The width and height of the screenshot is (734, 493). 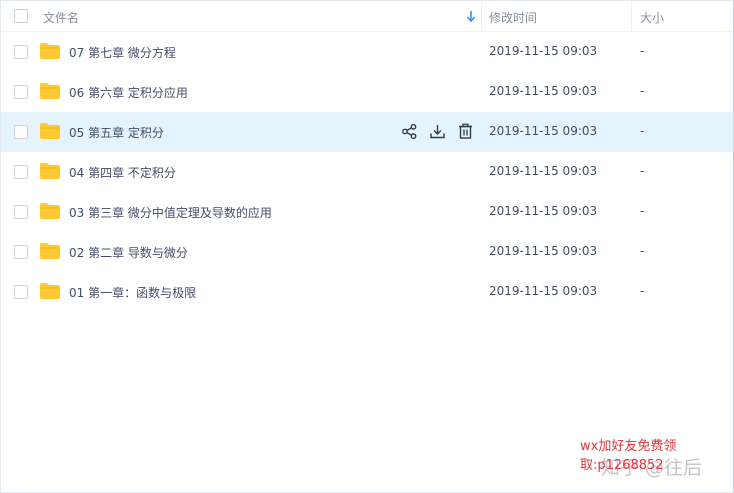 What do you see at coordinates (128, 252) in the screenshot?
I see `file-name: 02 第二章 导数与微分` at bounding box center [128, 252].